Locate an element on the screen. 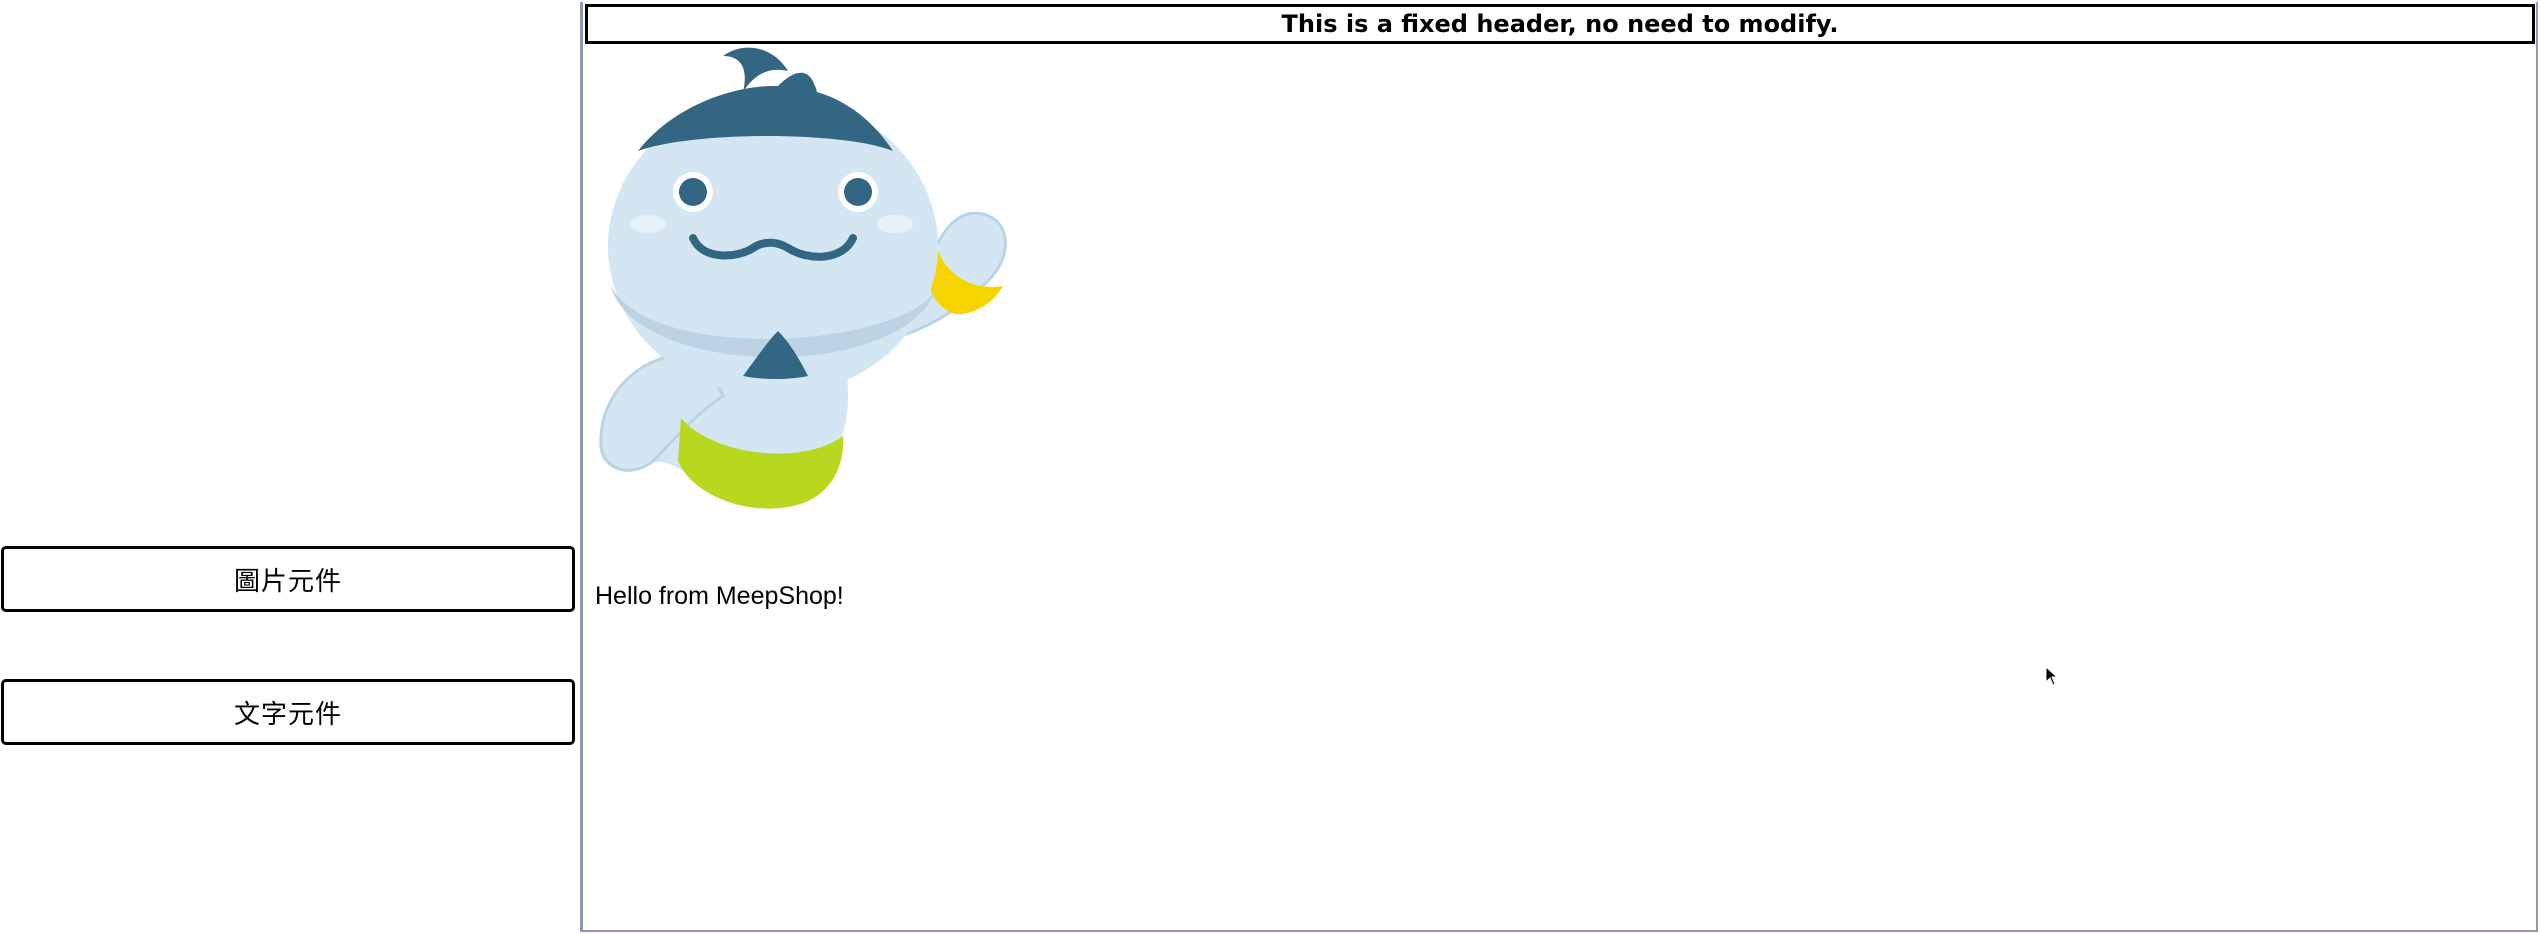 This screenshot has width=2540, height=934. text-component: Hello from MeepShop! is located at coordinates (719, 596).